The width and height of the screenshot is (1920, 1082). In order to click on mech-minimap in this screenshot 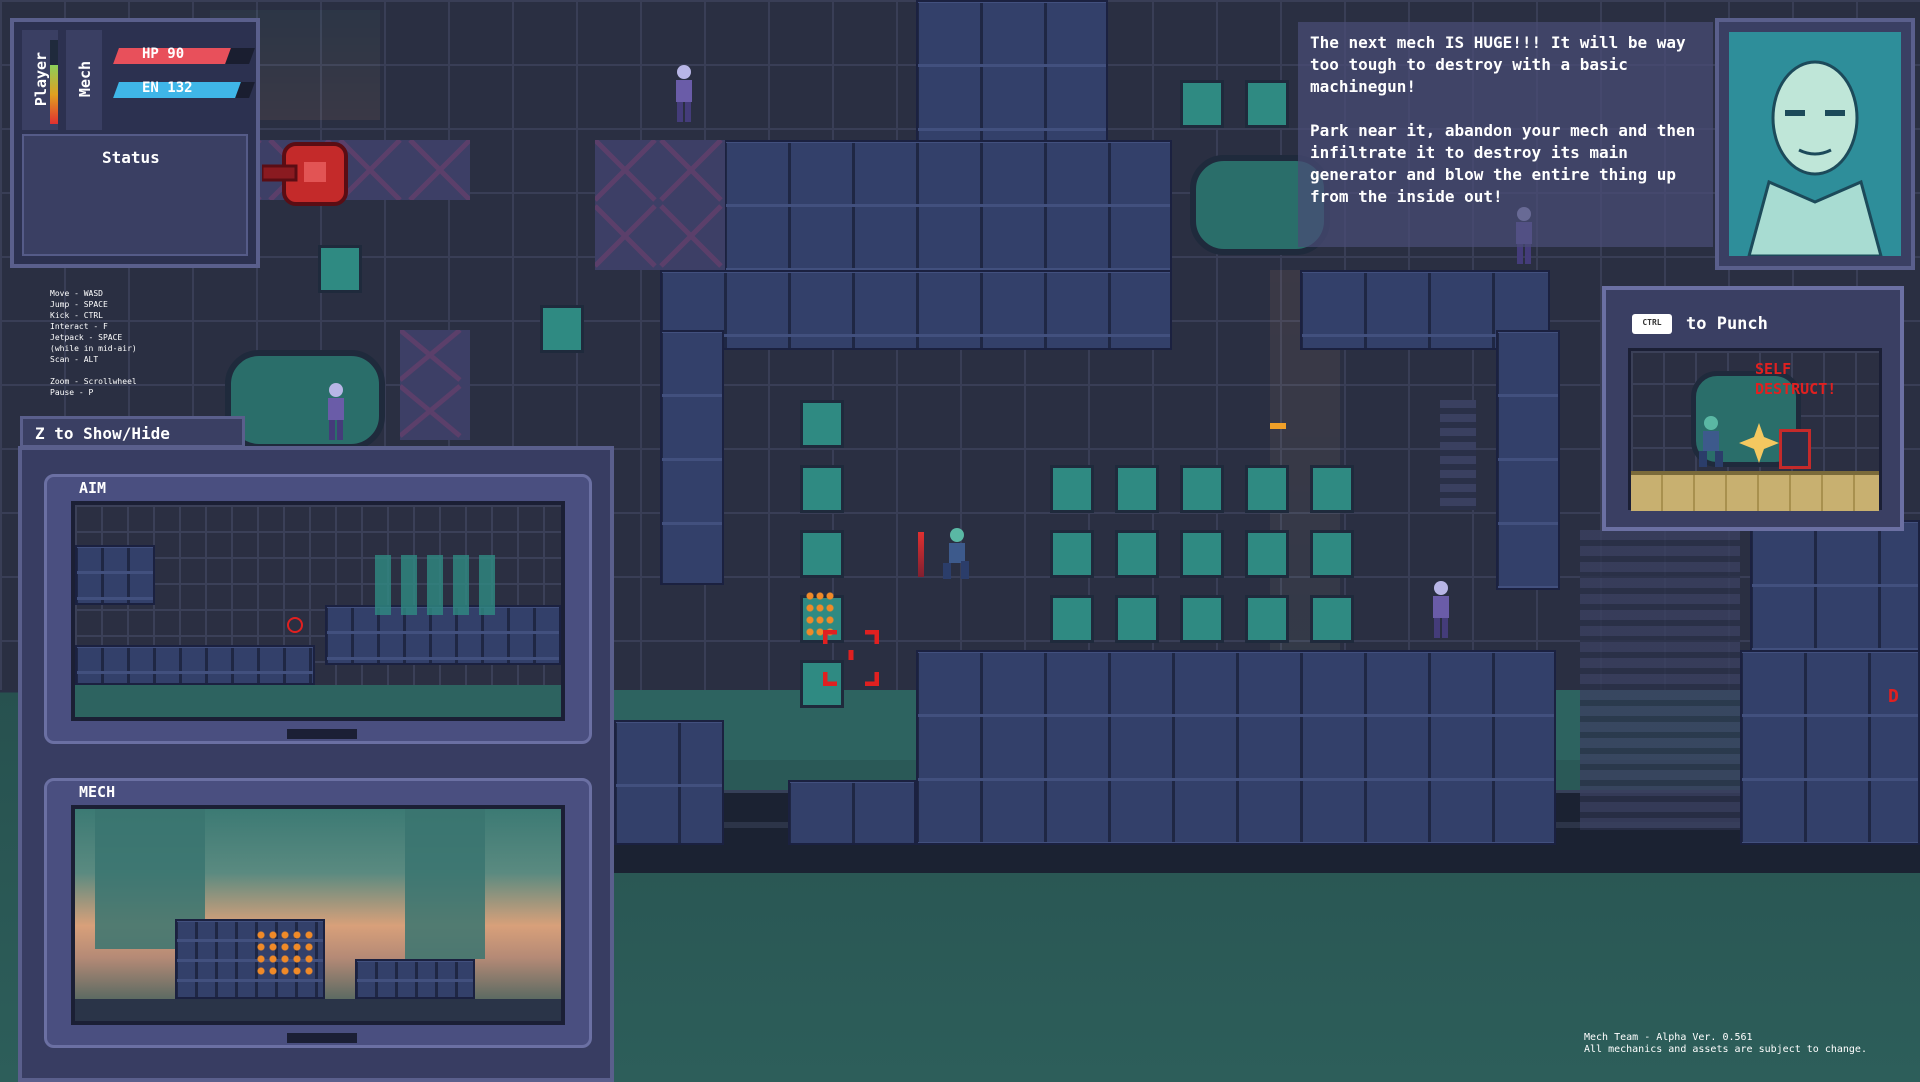, I will do `click(318, 915)`.